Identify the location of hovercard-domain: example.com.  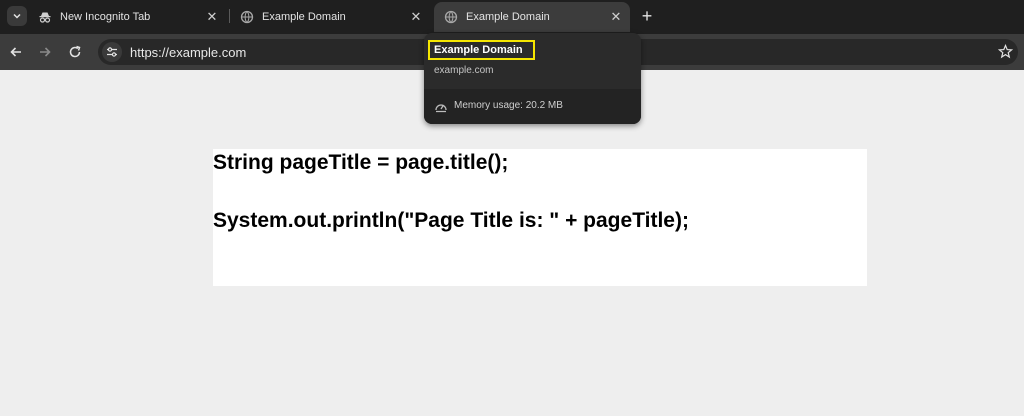
(464, 70).